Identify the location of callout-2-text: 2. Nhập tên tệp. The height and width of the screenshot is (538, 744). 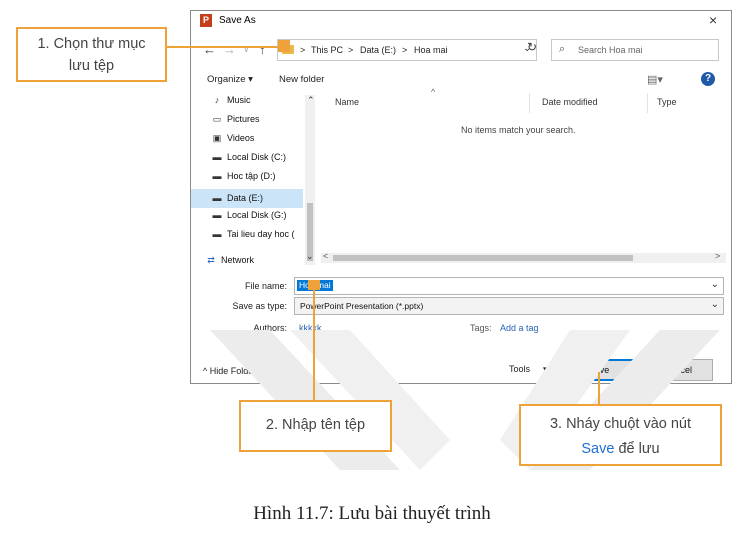
(315, 425).